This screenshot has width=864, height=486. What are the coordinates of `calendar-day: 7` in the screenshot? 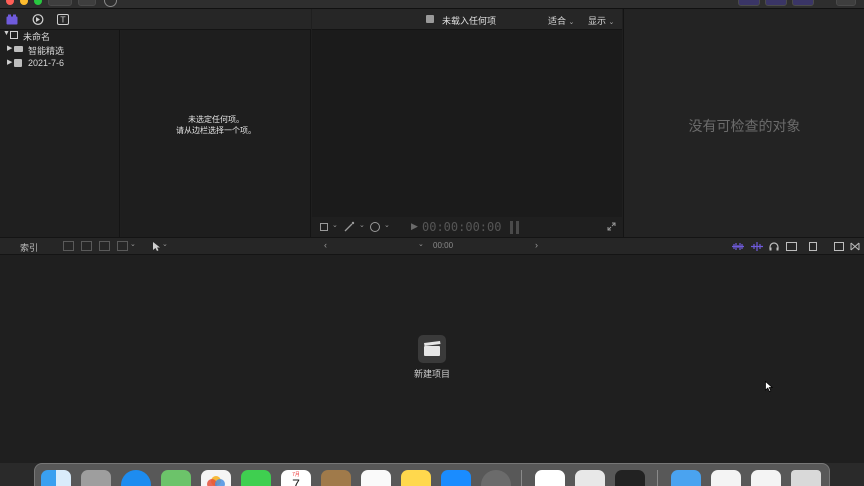 It's located at (296, 481).